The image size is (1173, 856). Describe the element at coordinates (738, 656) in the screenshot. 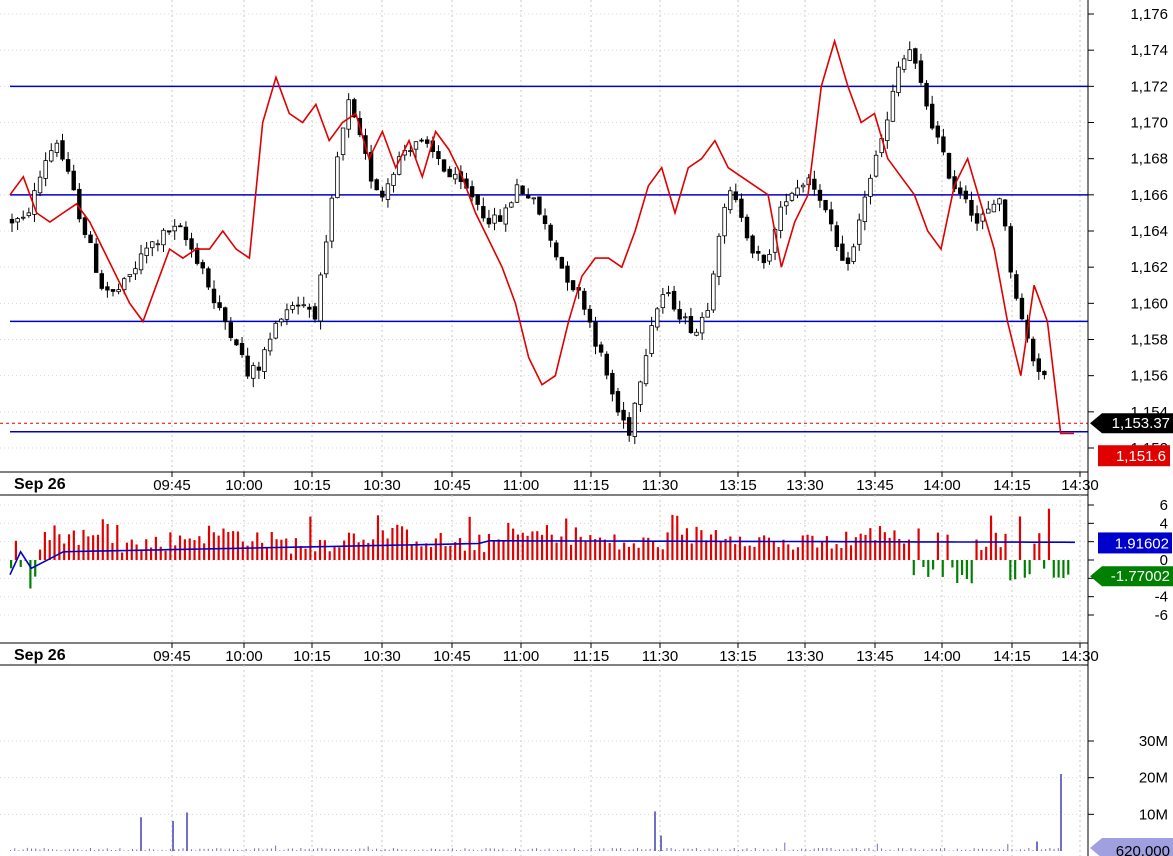

I see `oscillator-x-axis-x-tick-label-8: 13:15` at that location.